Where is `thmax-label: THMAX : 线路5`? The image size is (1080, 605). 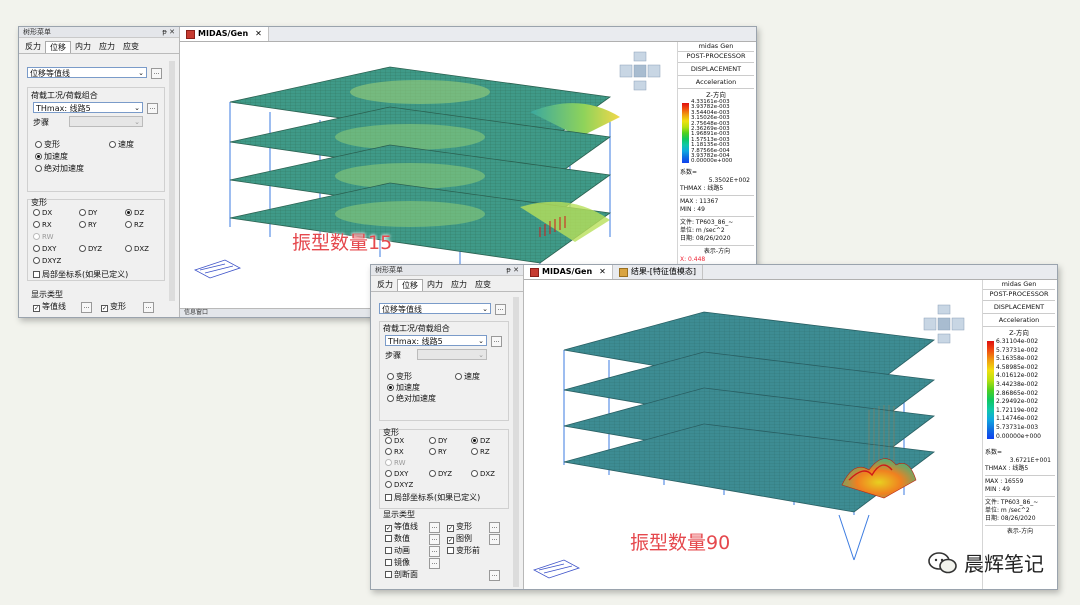 thmax-label: THMAX : 线路5 is located at coordinates (1007, 468).